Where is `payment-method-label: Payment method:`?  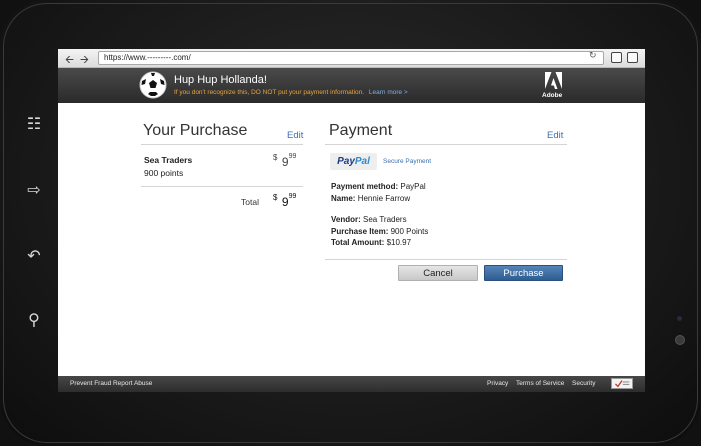 payment-method-label: Payment method: is located at coordinates (365, 186).